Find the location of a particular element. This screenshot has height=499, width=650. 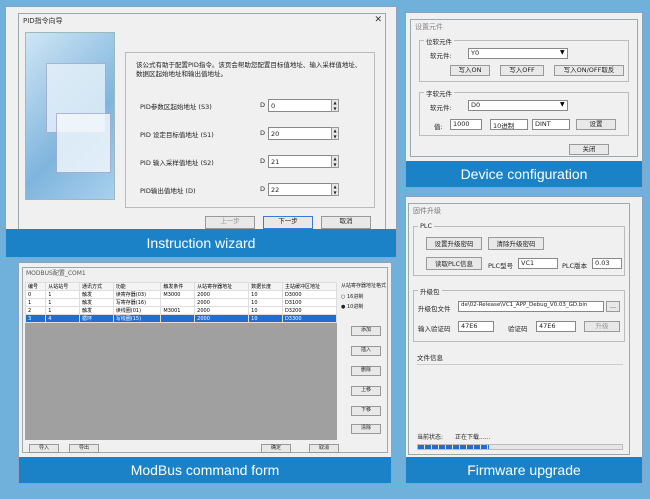

plc-model-label: PLC型号 is located at coordinates (501, 266).